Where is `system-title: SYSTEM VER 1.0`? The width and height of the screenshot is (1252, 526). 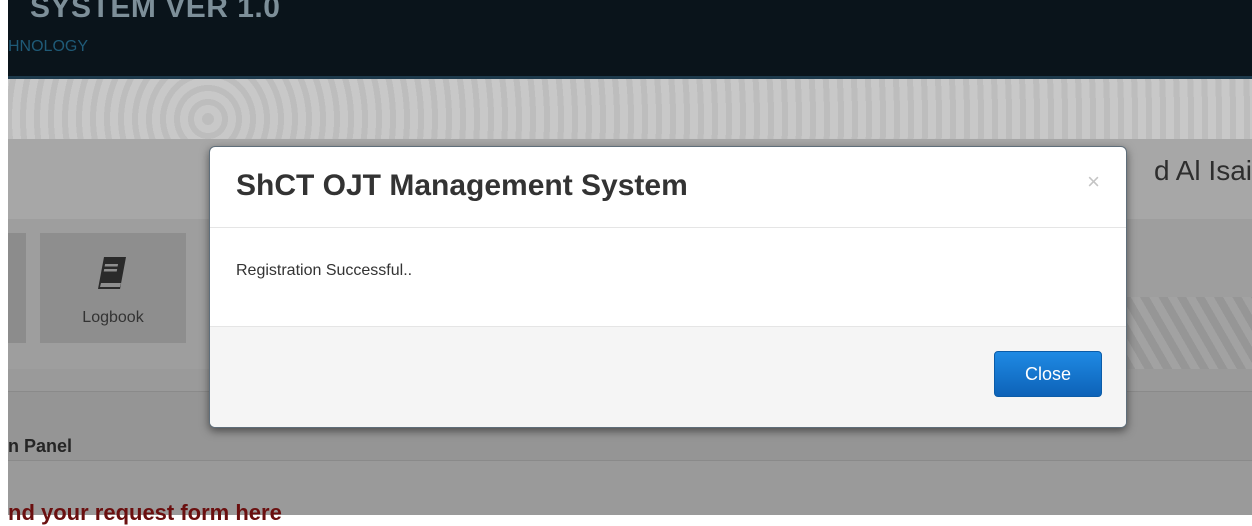 system-title: SYSTEM VER 1.0 is located at coordinates (155, 12).